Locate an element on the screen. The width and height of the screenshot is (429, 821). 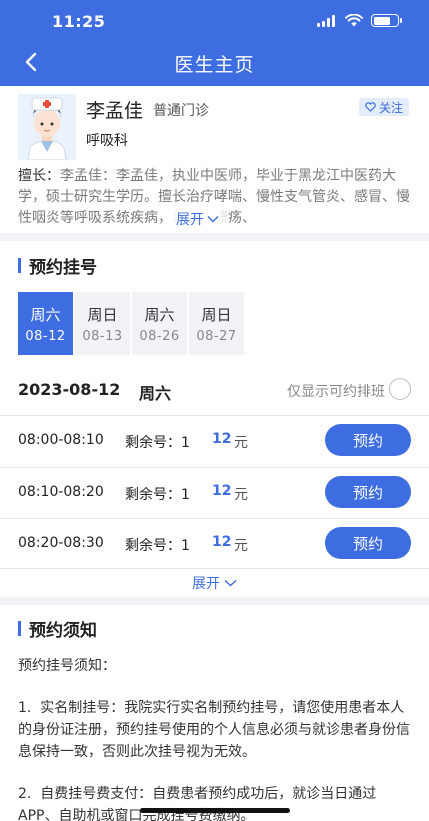
battery-icon is located at coordinates (386, 20).